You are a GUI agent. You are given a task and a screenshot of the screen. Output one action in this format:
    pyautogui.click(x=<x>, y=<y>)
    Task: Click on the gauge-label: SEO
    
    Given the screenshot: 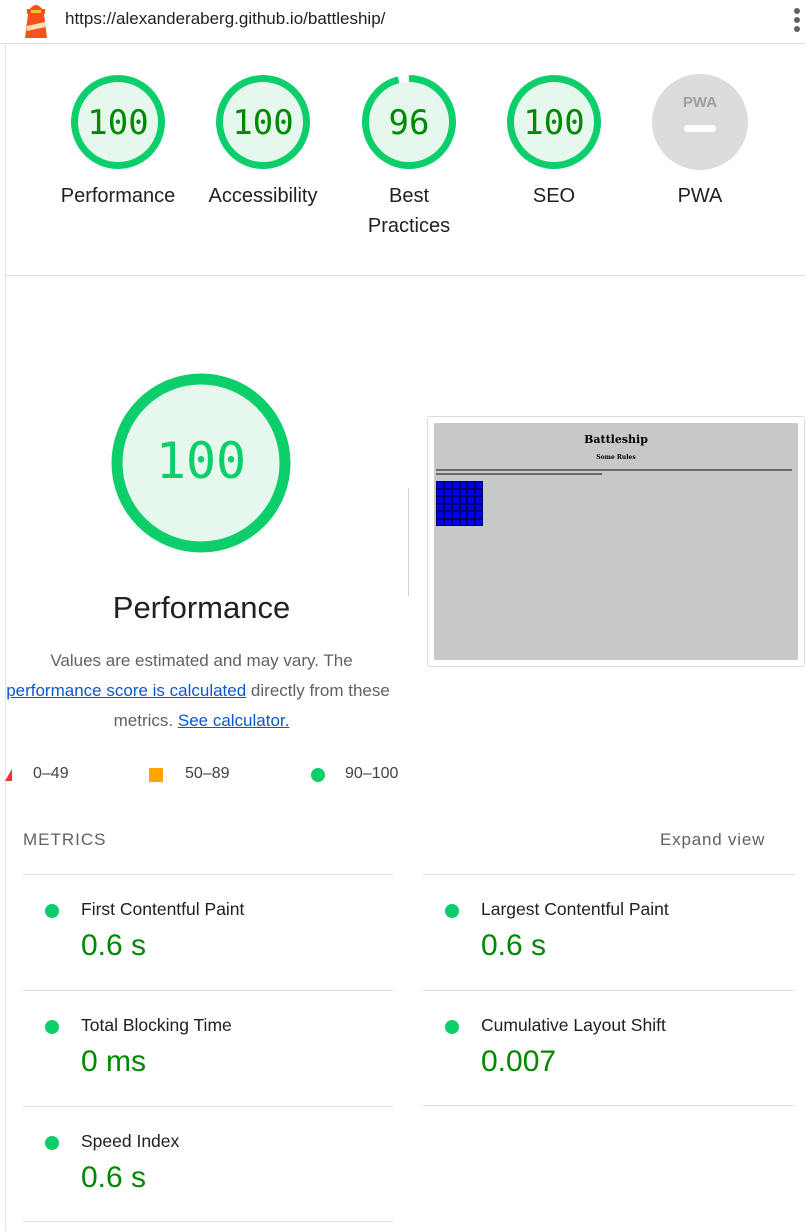 What is the action you would take?
    pyautogui.click(x=554, y=196)
    